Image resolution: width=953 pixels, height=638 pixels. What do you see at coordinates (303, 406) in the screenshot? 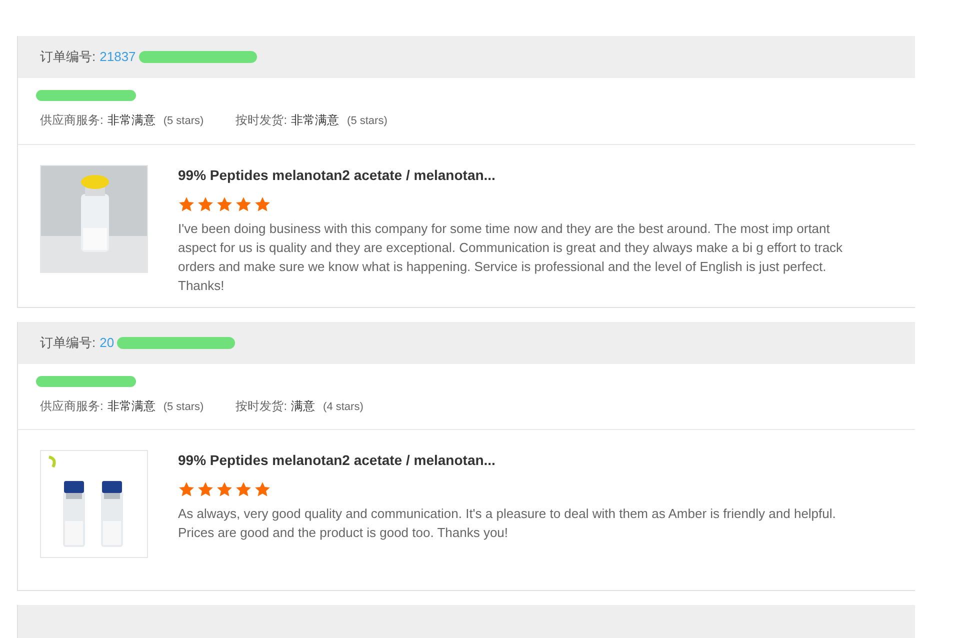
I see `rating-value: 满意` at bounding box center [303, 406].